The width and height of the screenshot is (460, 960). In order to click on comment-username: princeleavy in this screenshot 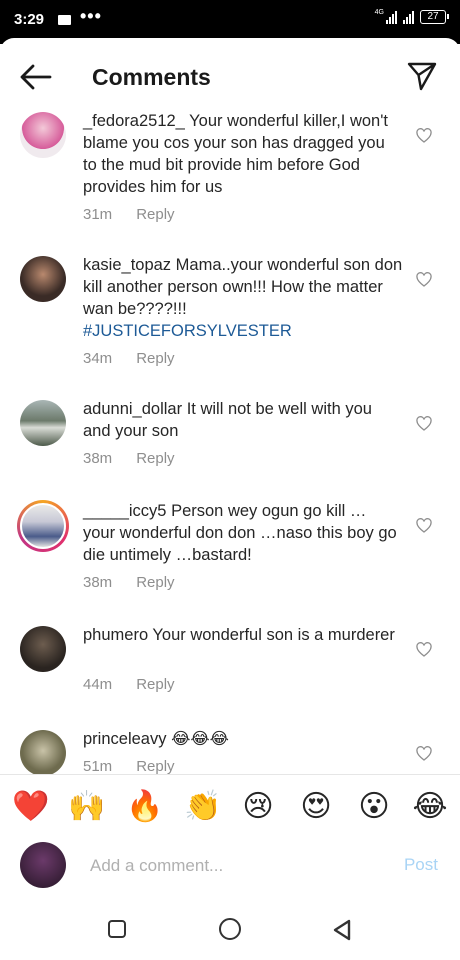, I will do `click(124, 739)`.